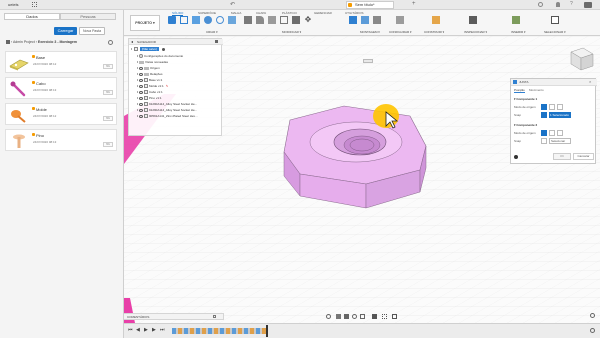 Image resolution: width=600 pixels, height=338 pixels. Describe the element at coordinates (525, 99) in the screenshot. I see `component1-header: ▾ Componente 1` at that location.